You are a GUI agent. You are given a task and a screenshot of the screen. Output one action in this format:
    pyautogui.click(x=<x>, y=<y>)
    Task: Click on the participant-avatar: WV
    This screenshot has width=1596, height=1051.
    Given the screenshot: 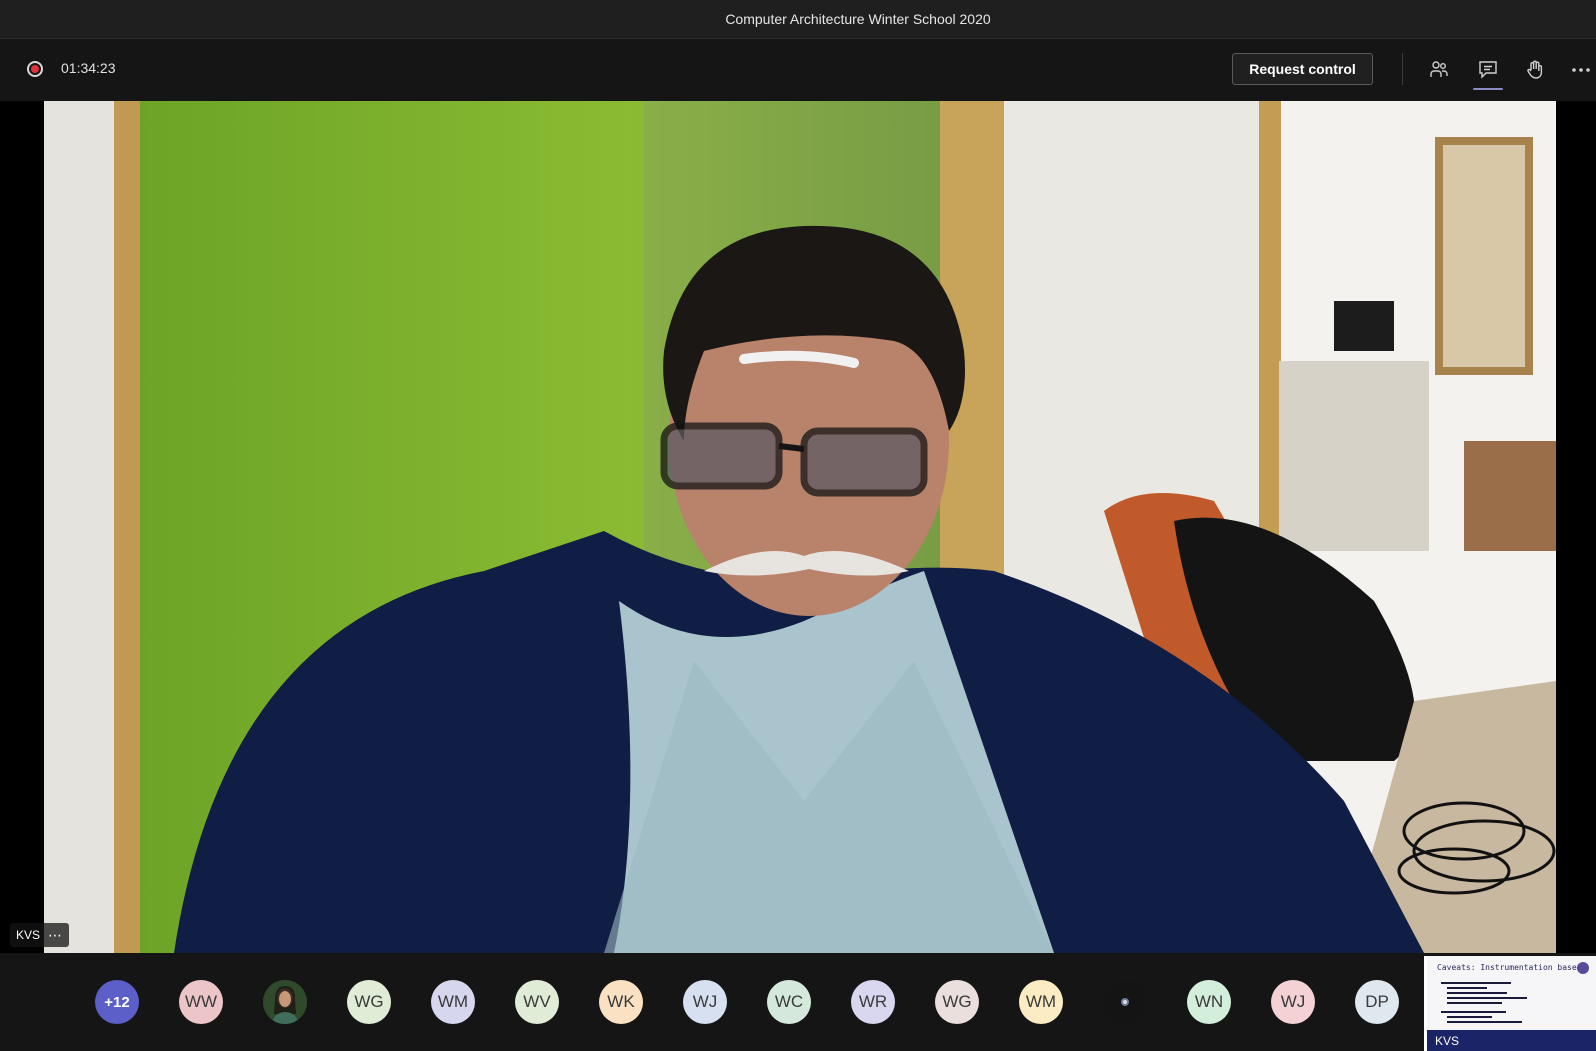 What is the action you would take?
    pyautogui.click(x=537, y=1002)
    